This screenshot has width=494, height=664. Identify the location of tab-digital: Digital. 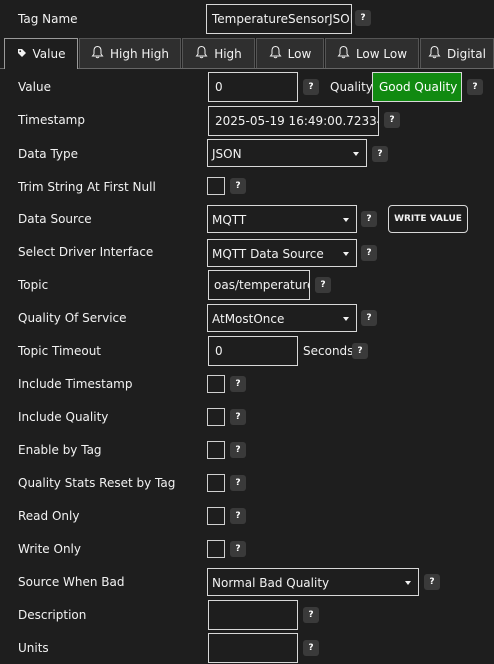
(457, 53).